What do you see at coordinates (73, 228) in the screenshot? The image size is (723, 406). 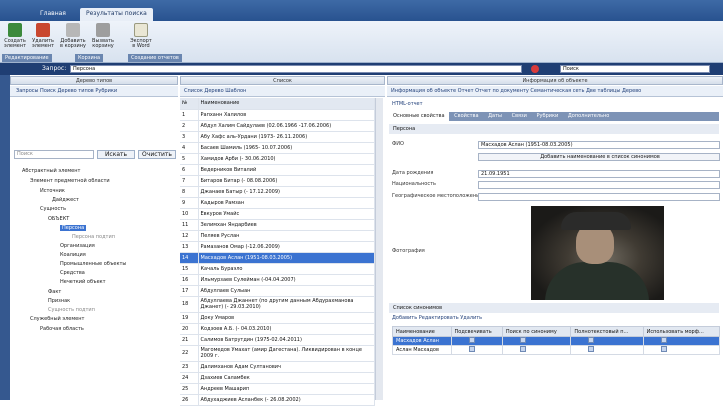 I see `tree-item-selected: Персона` at bounding box center [73, 228].